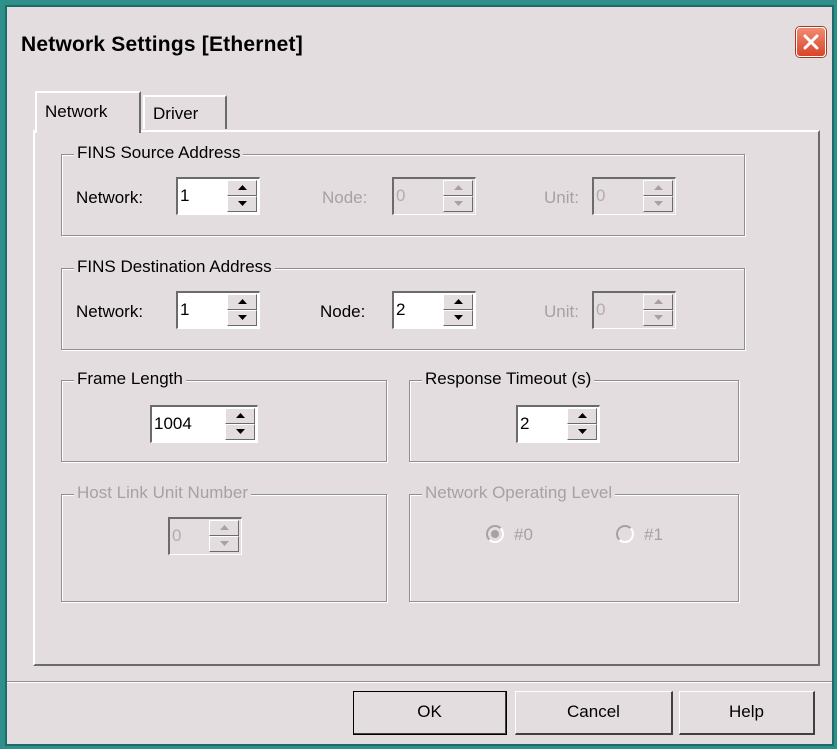 This screenshot has height=749, width=837. I want to click on source-unit-value: 0, so click(601, 195).